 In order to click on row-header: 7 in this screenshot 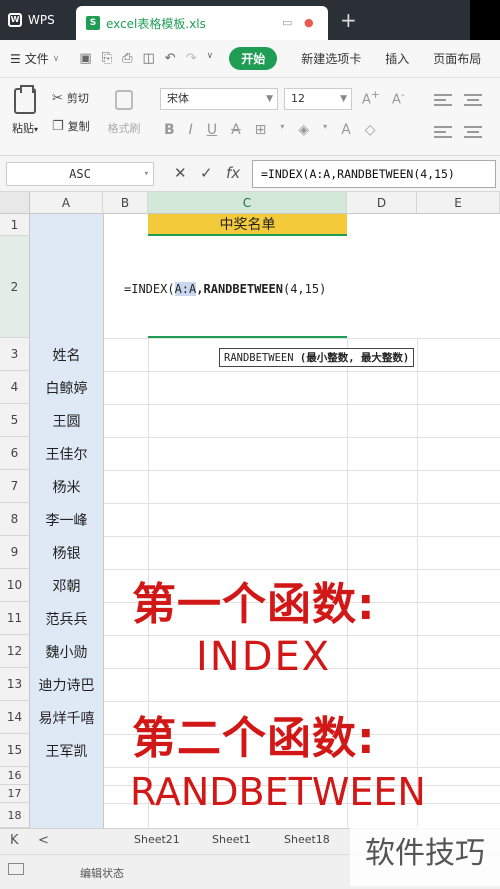, I will do `click(15, 486)`.